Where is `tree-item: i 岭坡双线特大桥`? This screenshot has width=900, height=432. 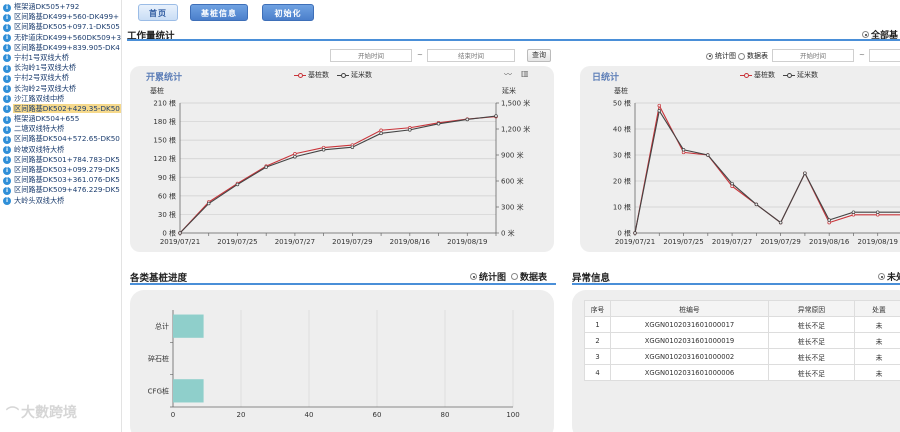 tree-item: i 岭坡双线特大桥 is located at coordinates (60, 149).